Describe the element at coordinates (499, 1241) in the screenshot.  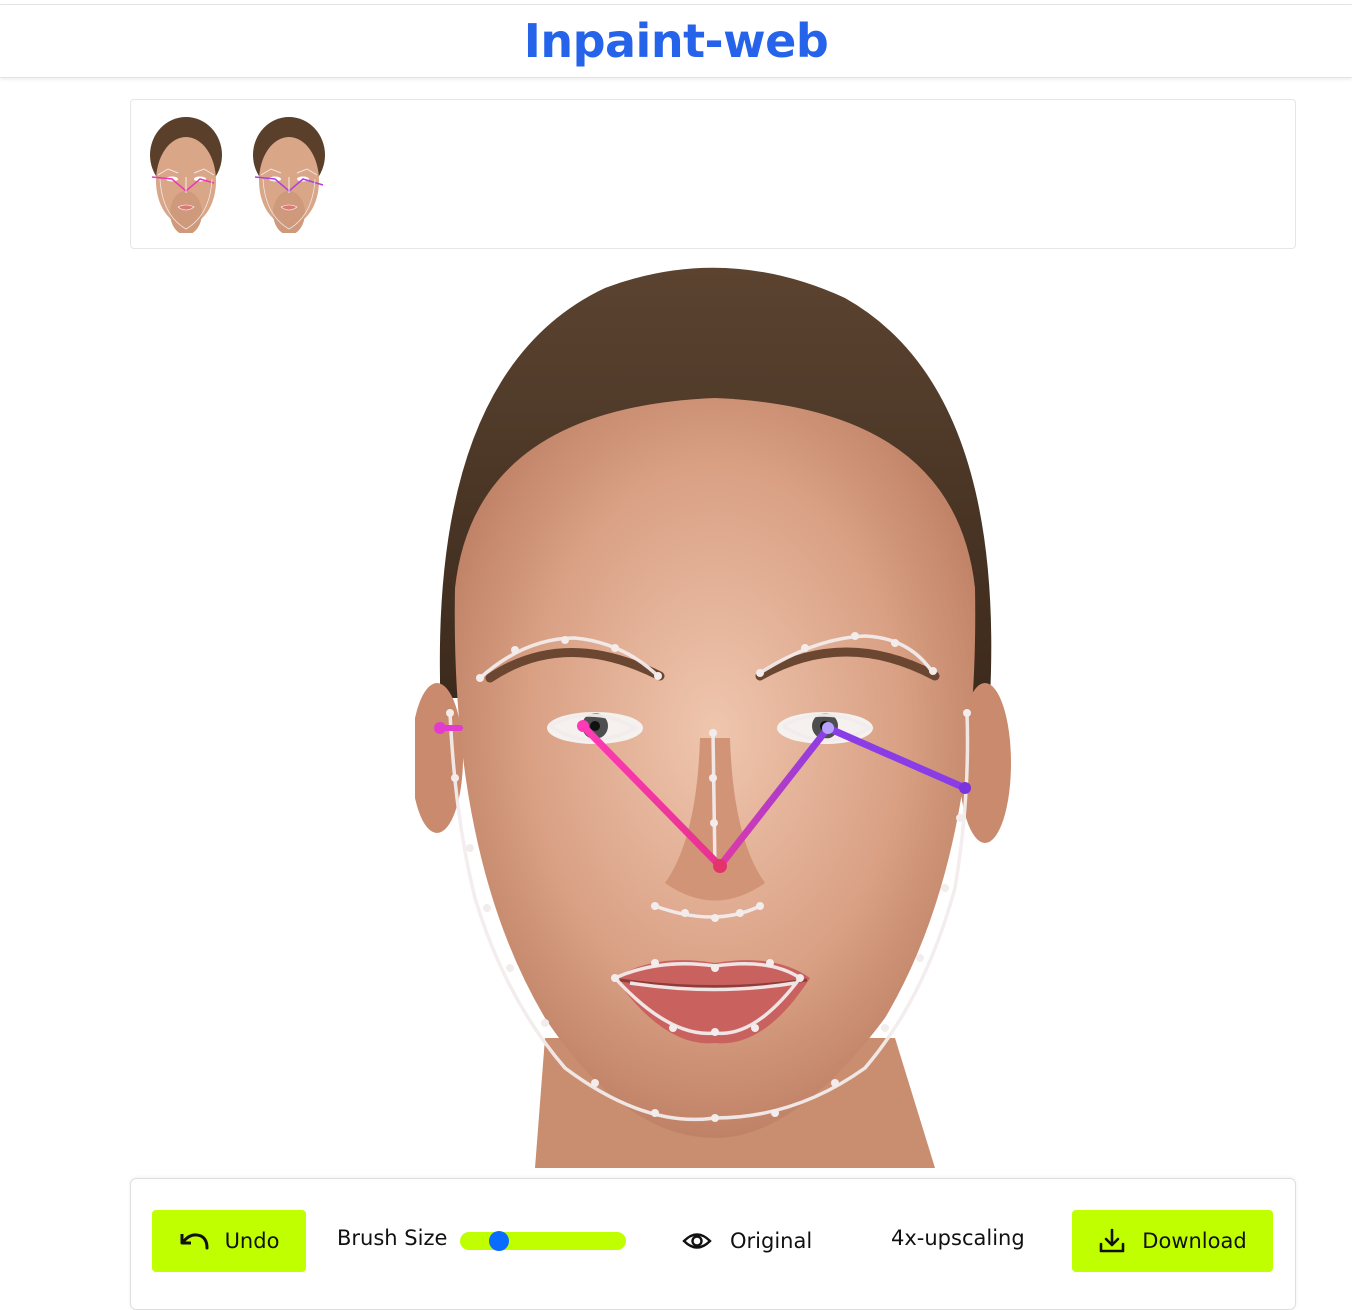
I see `brush-size-slider-thumb` at that location.